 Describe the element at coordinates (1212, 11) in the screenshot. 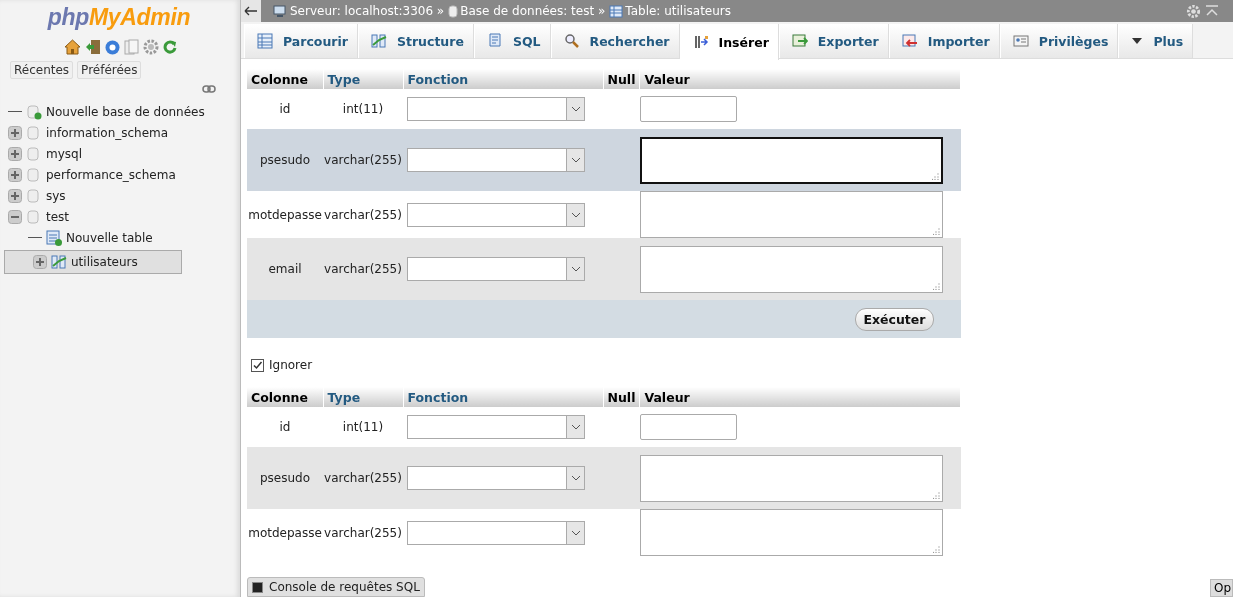

I see `collapse-top-icon` at that location.